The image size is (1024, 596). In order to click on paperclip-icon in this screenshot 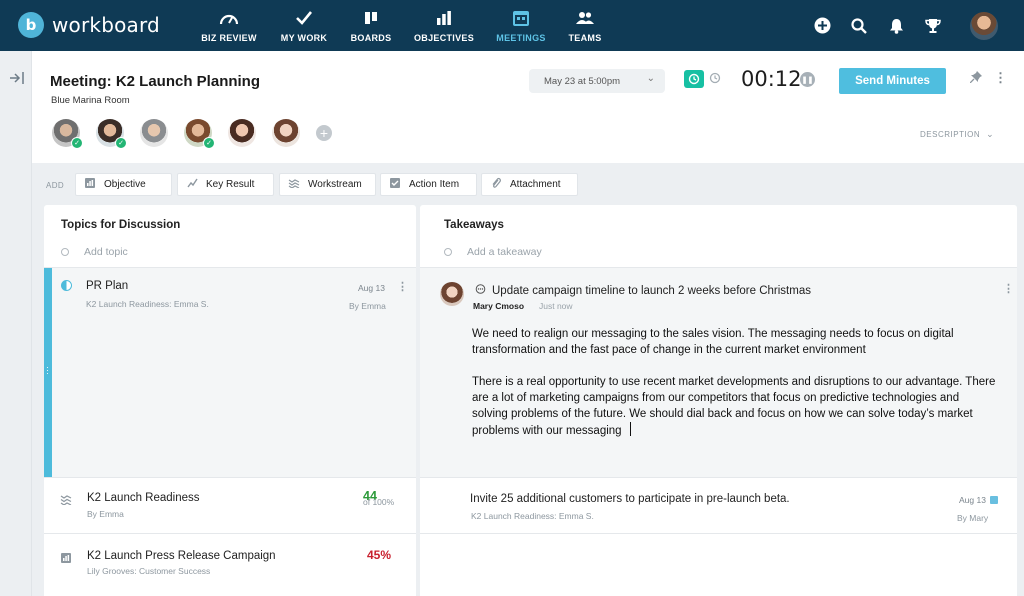, I will do `click(496, 184)`.